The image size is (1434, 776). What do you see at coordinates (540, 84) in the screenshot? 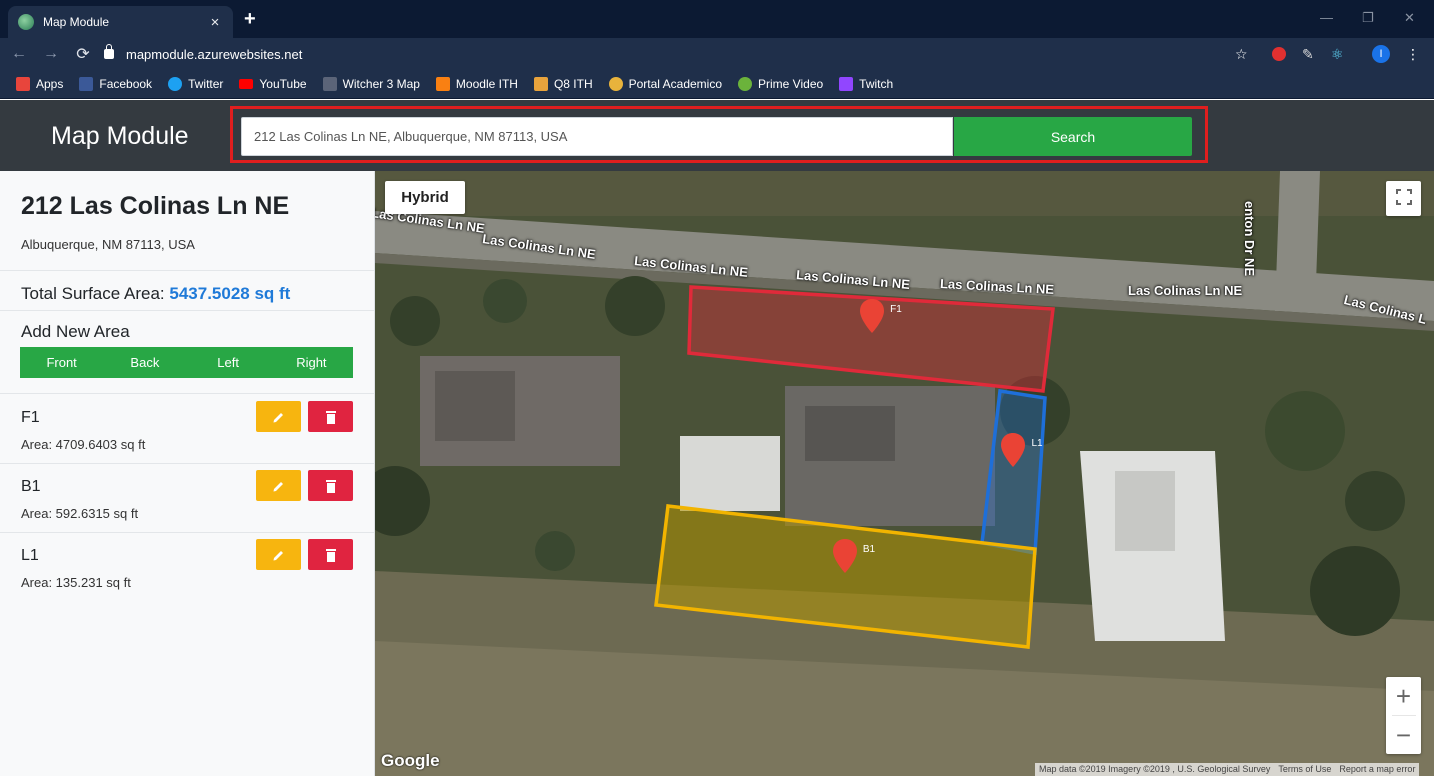
I see `q8-icon` at bounding box center [540, 84].